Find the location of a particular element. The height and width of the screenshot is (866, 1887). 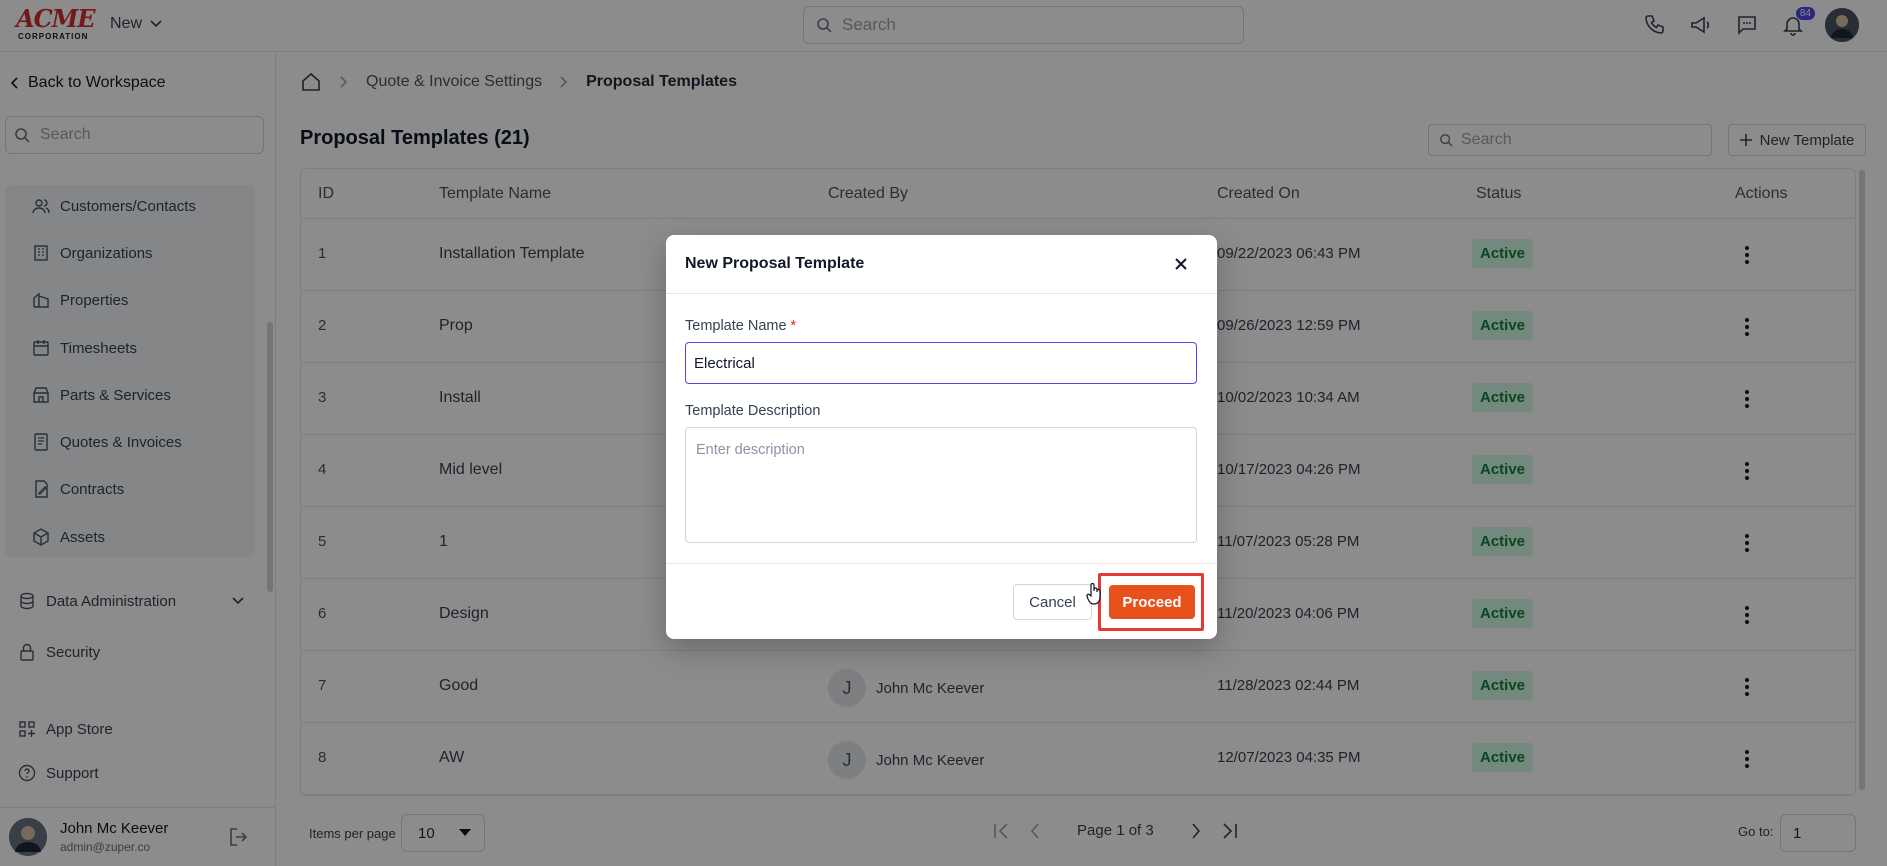

template-name-label: Template Name * is located at coordinates (740, 326).